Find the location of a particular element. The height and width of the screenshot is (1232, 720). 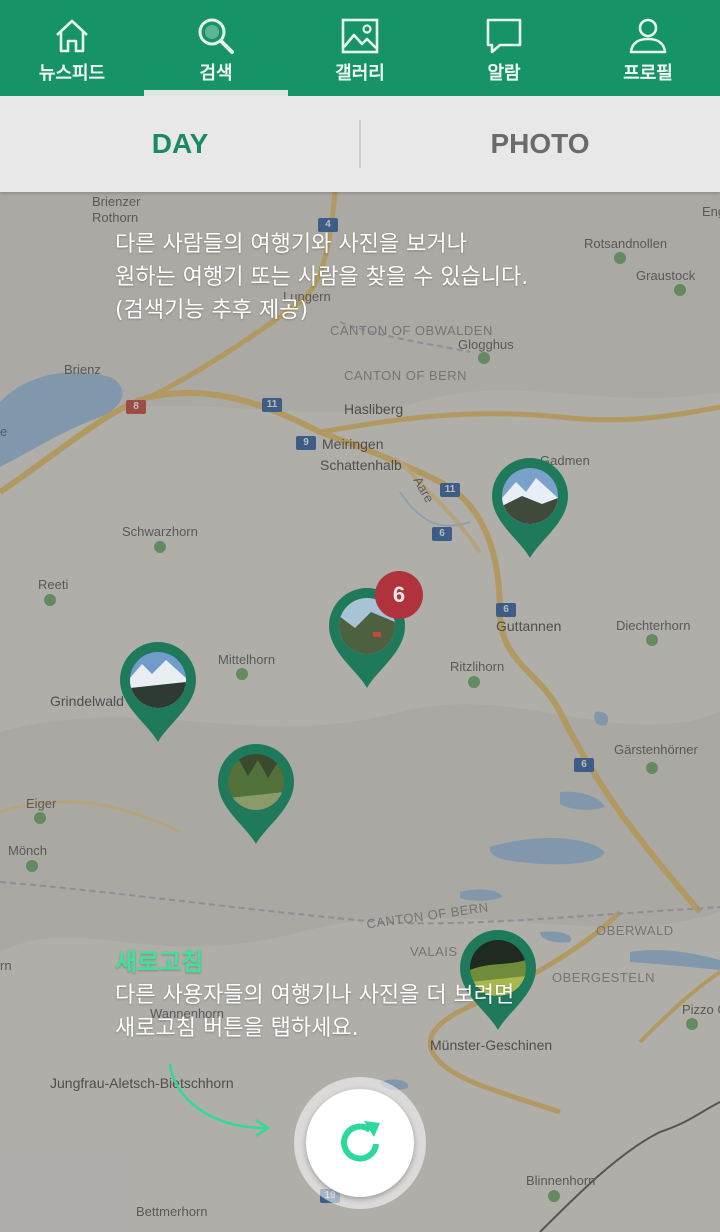

map-label-rothorn: Rothorn is located at coordinates (115, 217).